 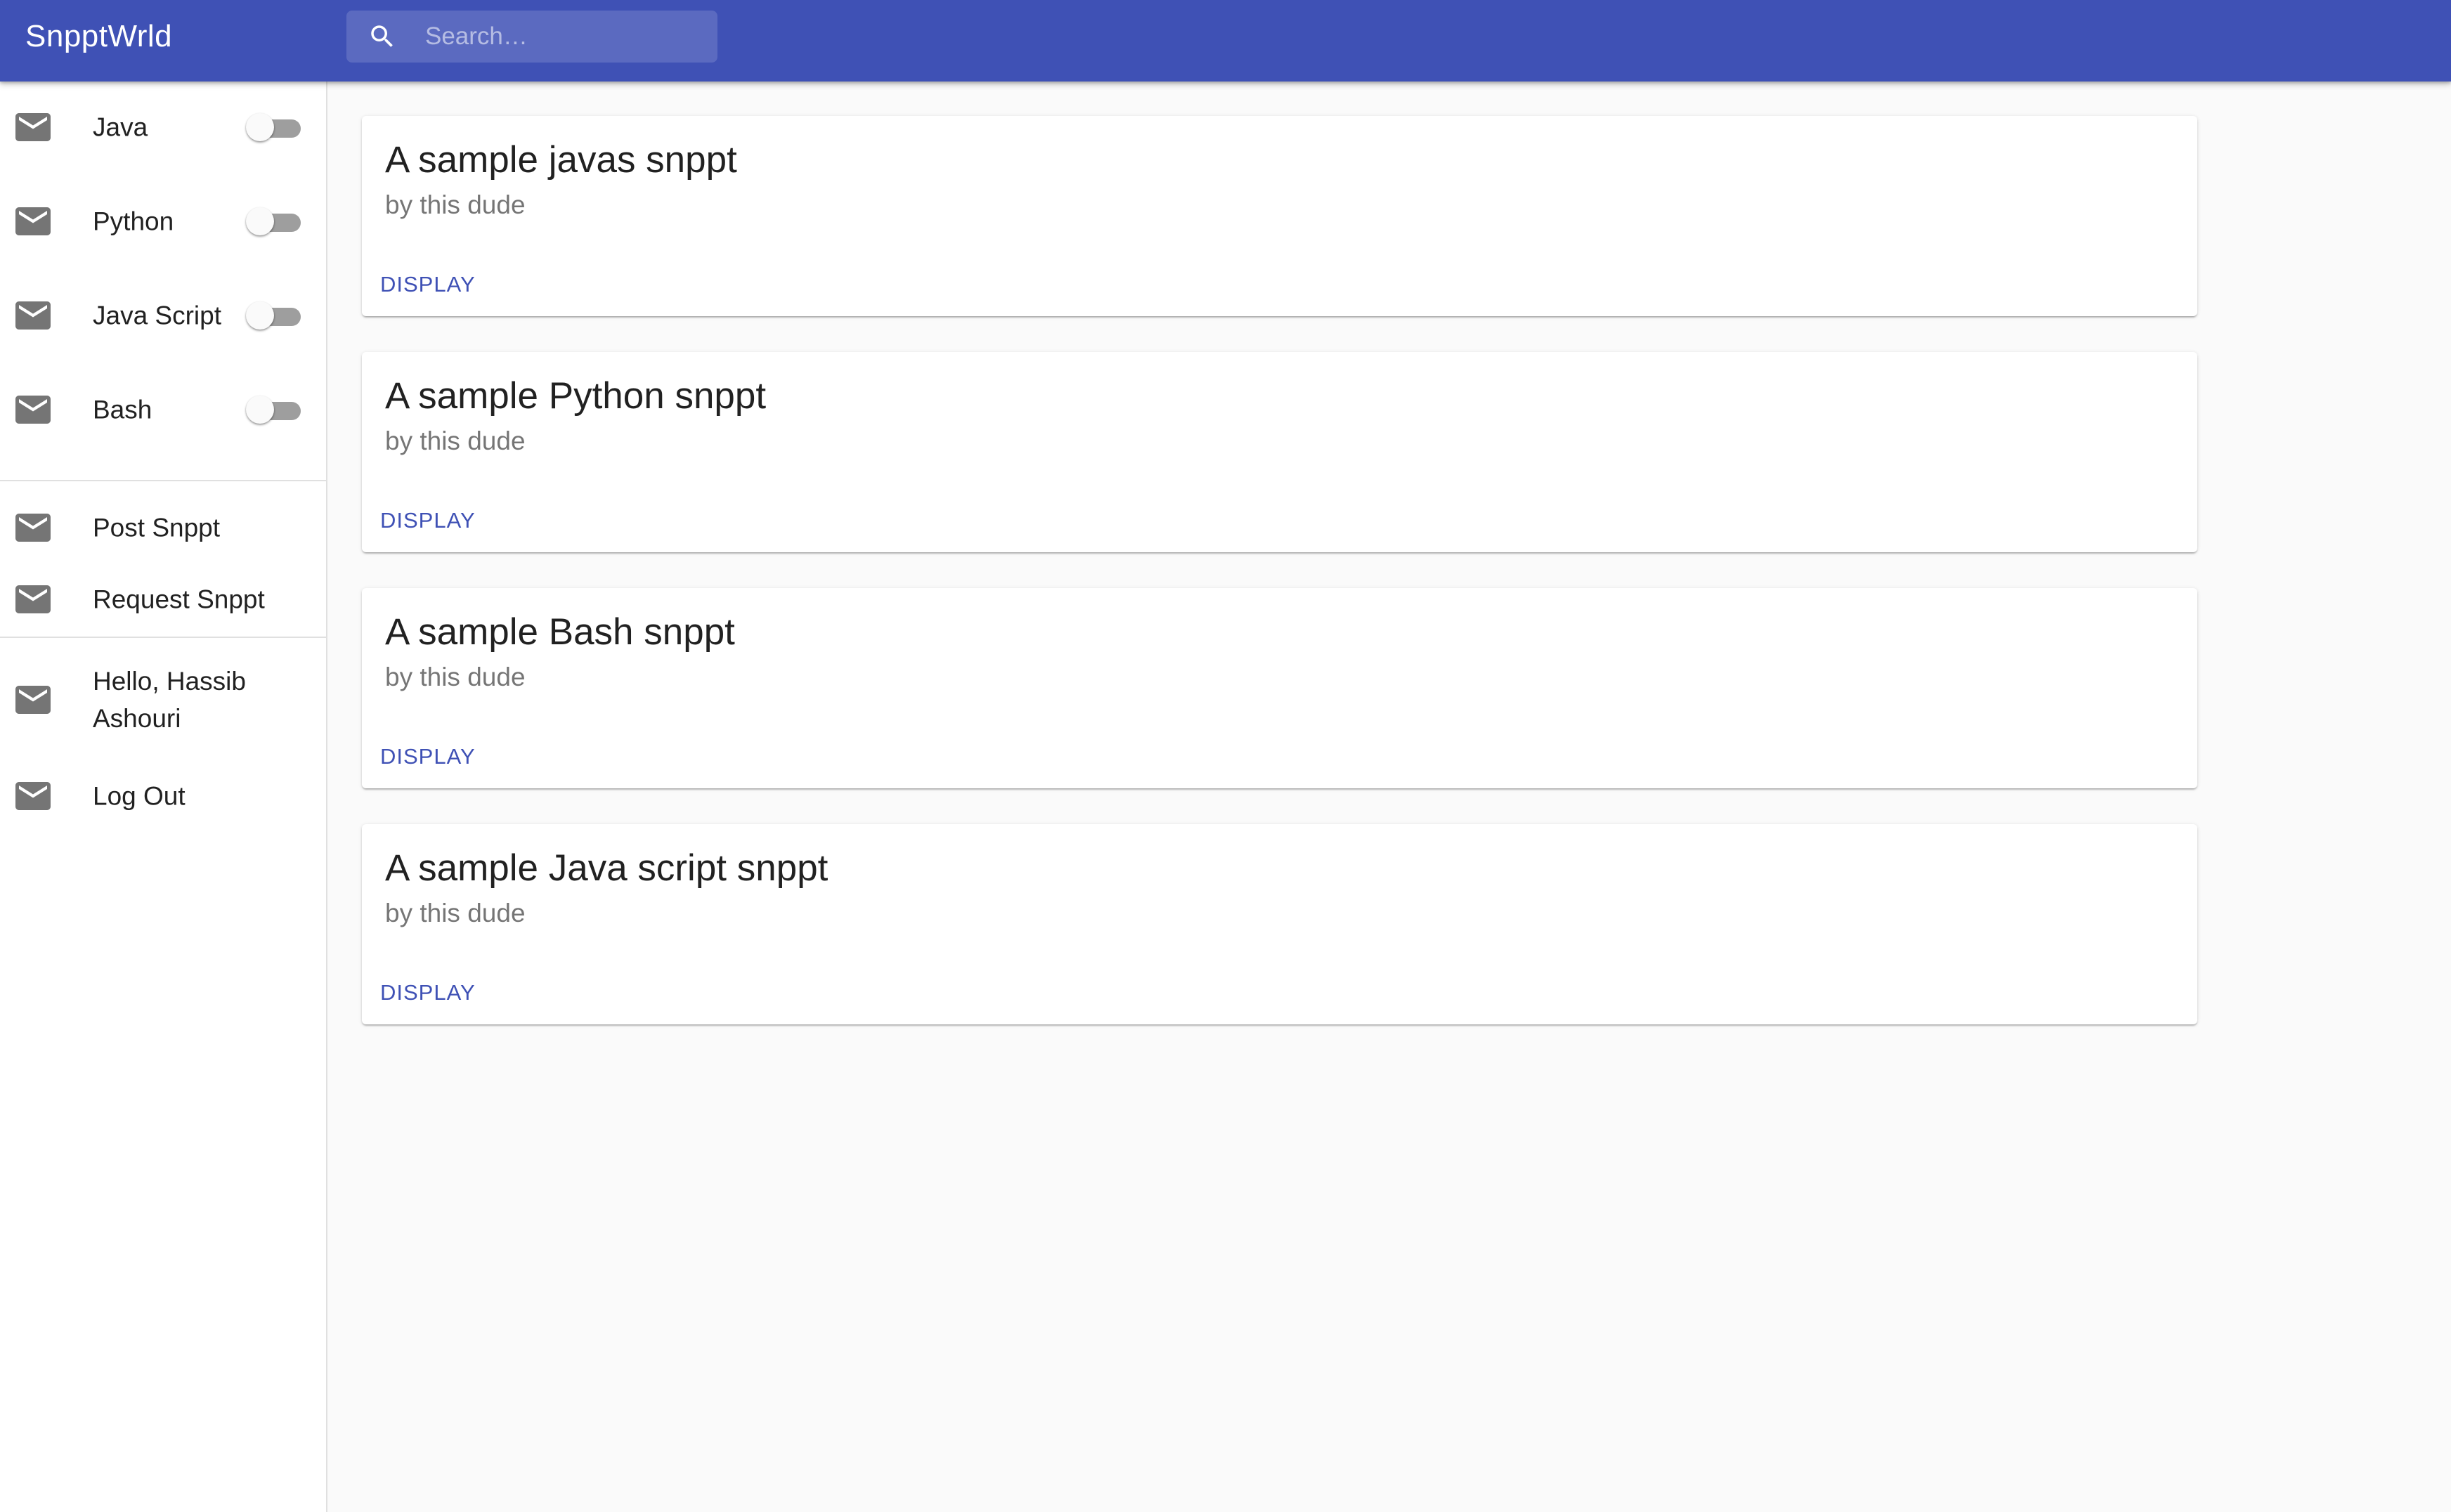 What do you see at coordinates (157, 315) in the screenshot?
I see `drawer-item-label: Java Script` at bounding box center [157, 315].